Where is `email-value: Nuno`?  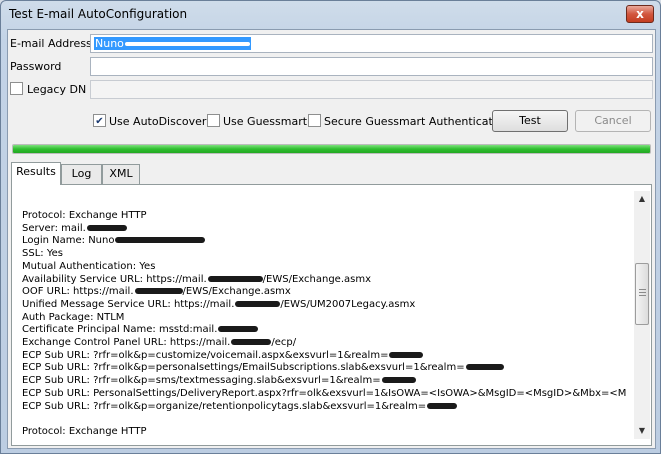
email-value: Nuno is located at coordinates (172, 43).